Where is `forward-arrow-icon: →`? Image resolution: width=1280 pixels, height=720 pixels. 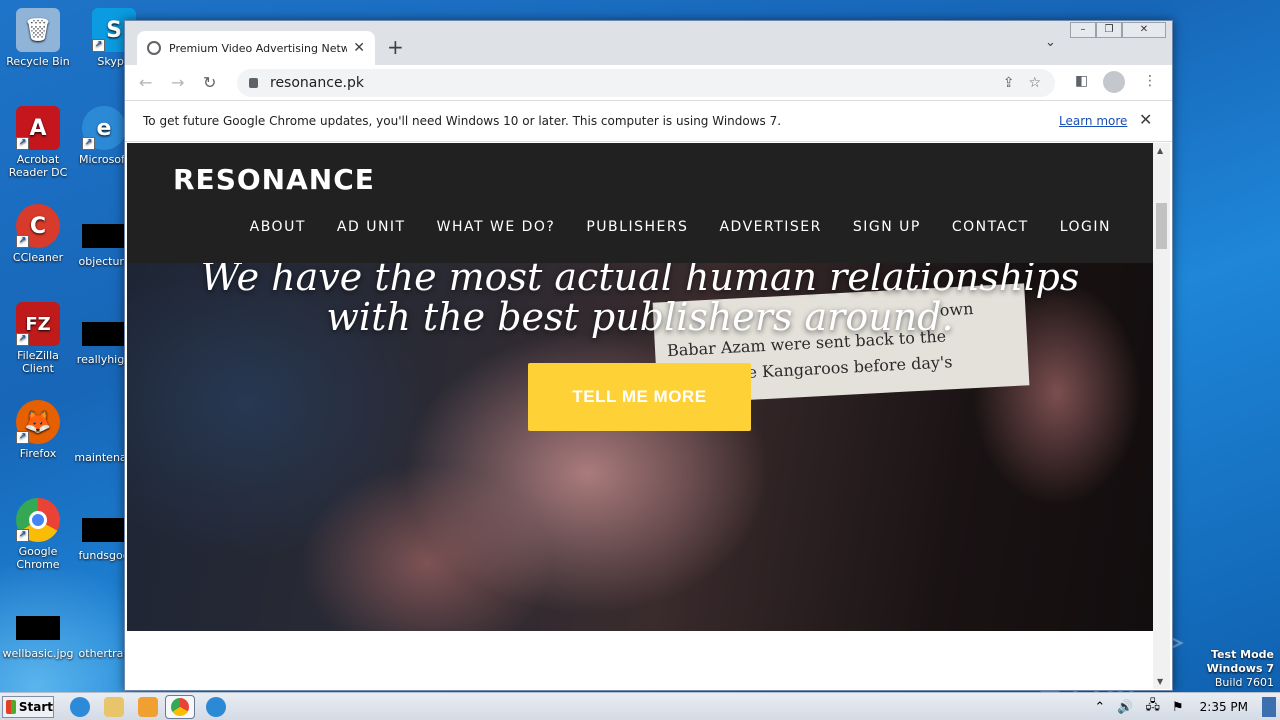
forward-arrow-icon: → is located at coordinates (177, 82).